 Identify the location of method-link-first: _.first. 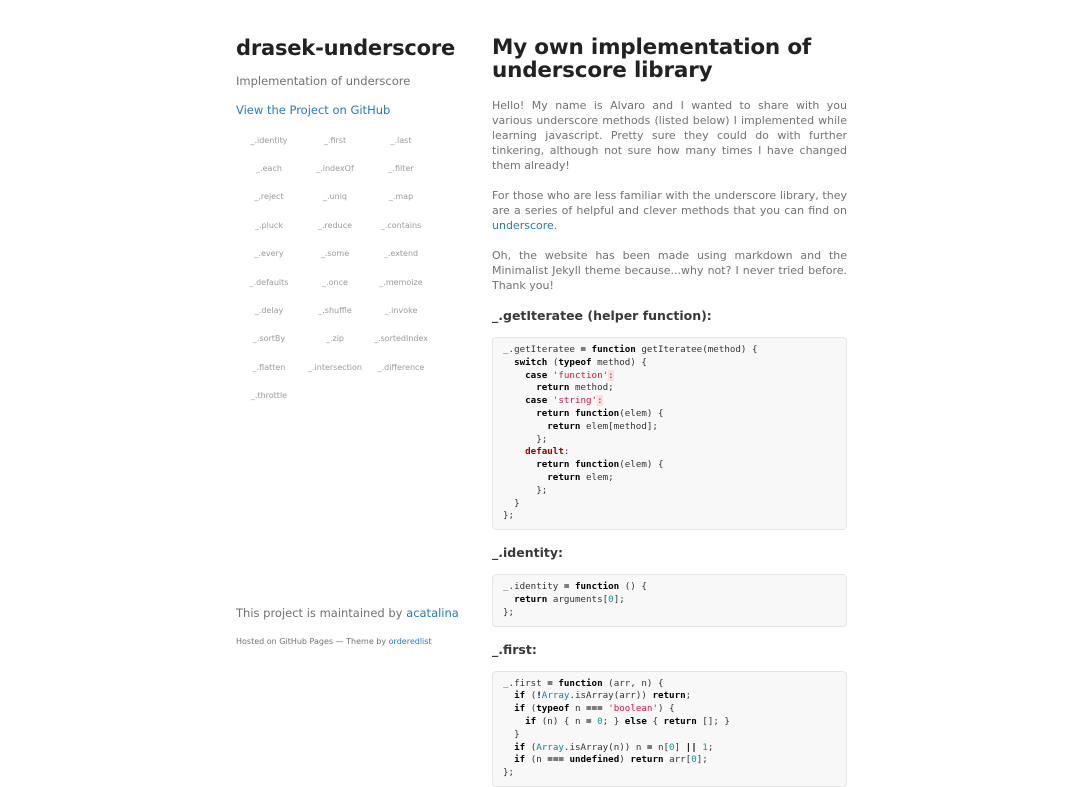
(335, 140).